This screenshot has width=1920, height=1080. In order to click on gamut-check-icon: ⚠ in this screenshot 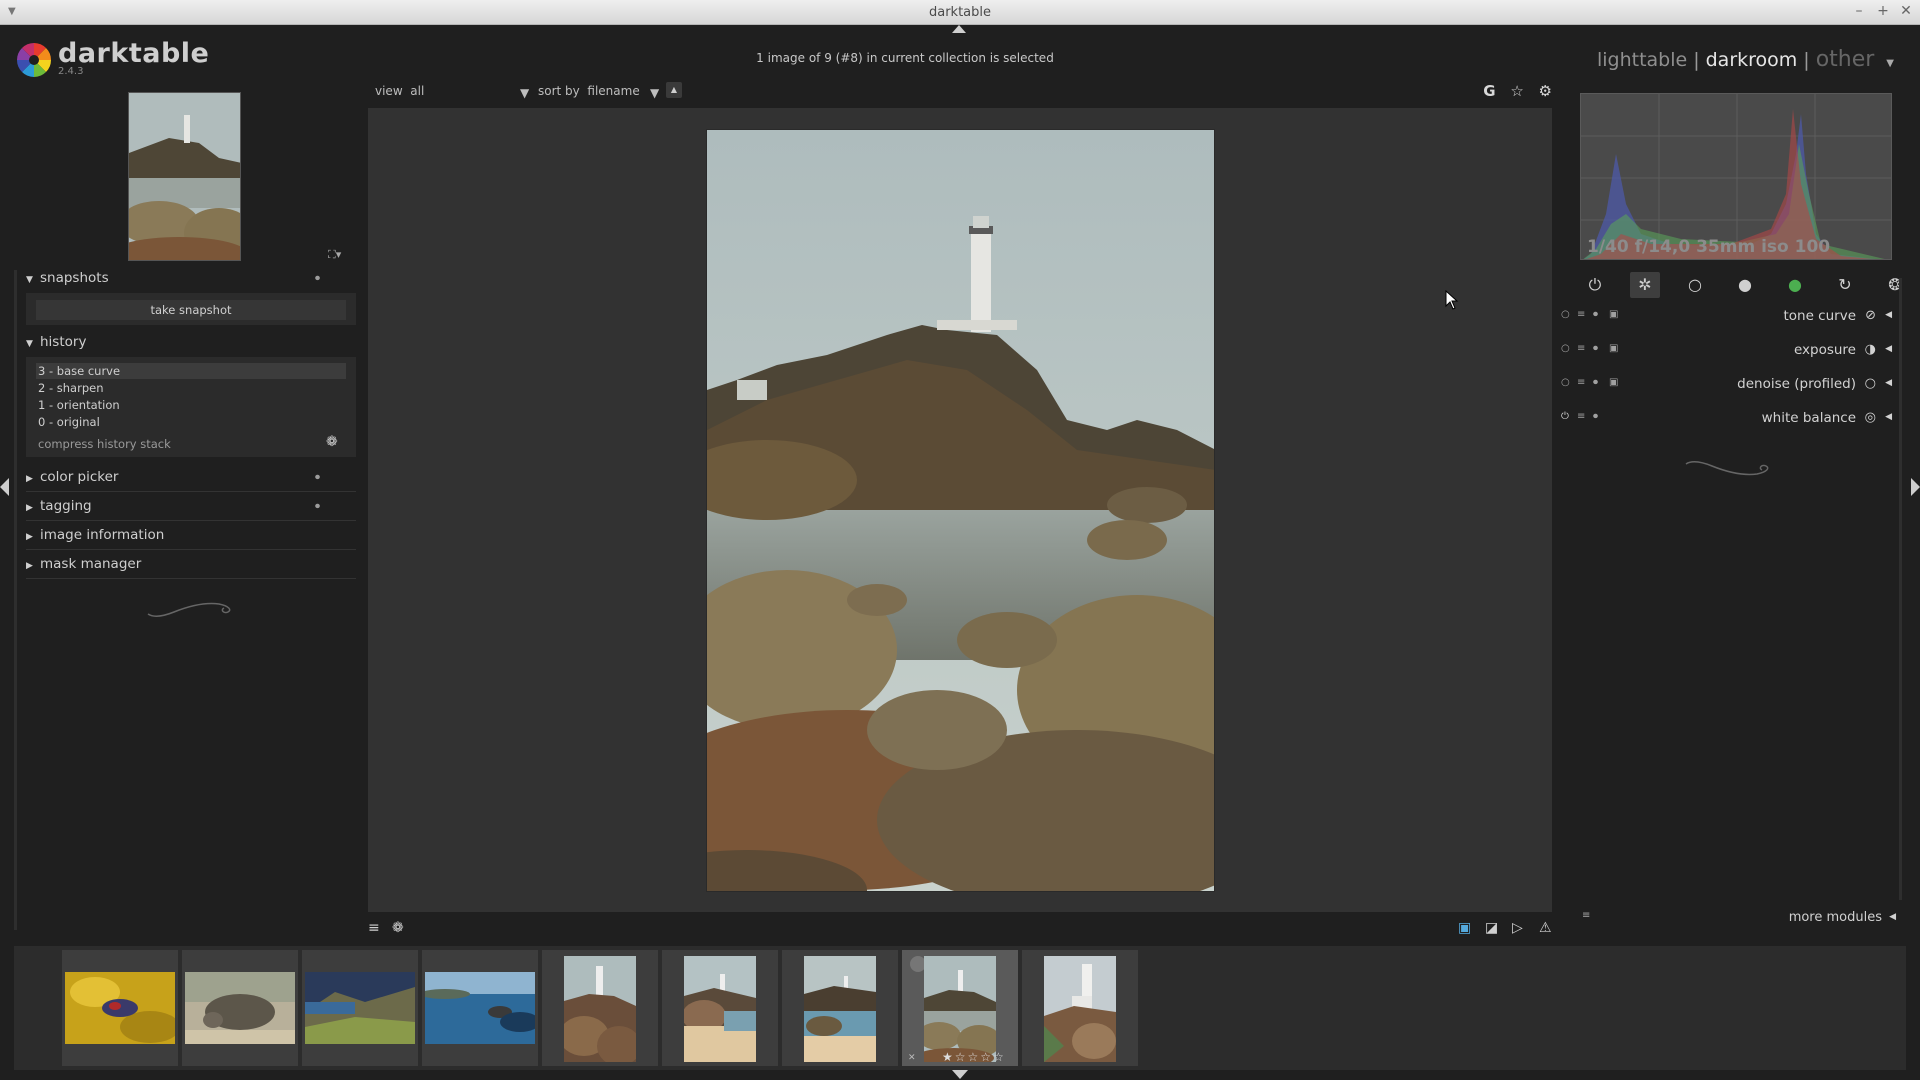, I will do `click(1545, 928)`.